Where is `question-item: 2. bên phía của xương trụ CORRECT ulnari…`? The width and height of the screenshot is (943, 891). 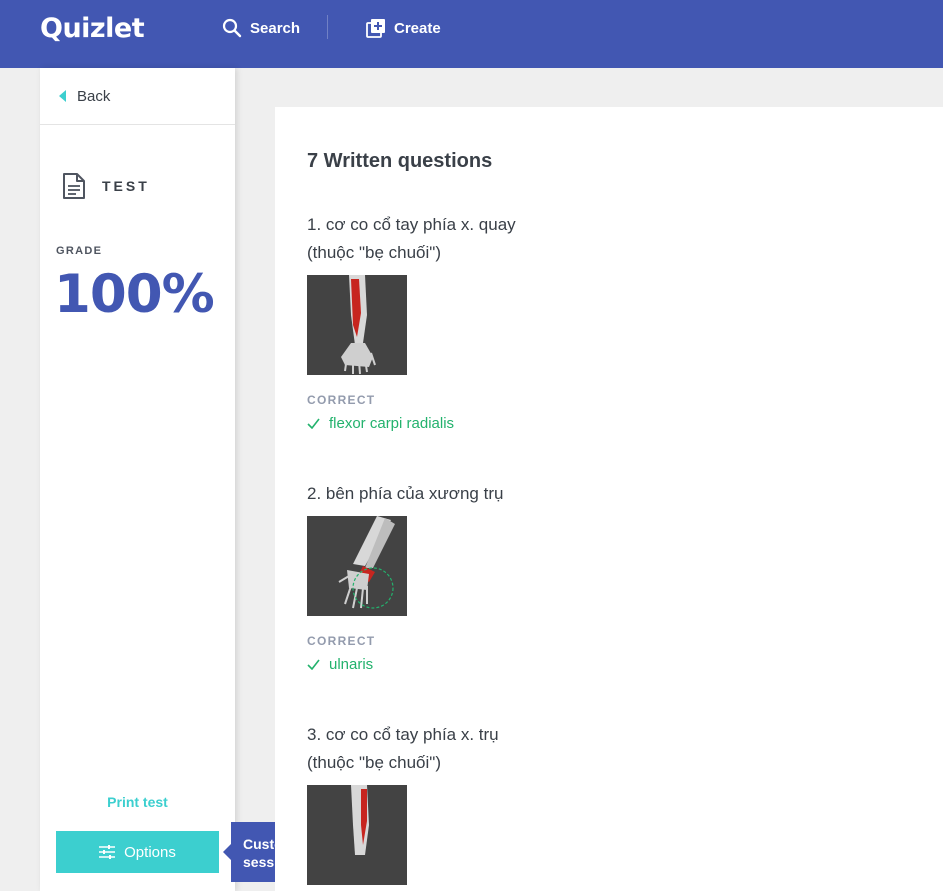 question-item: 2. bên phía của xương trụ CORRECT ulnari… is located at coordinates (607, 576).